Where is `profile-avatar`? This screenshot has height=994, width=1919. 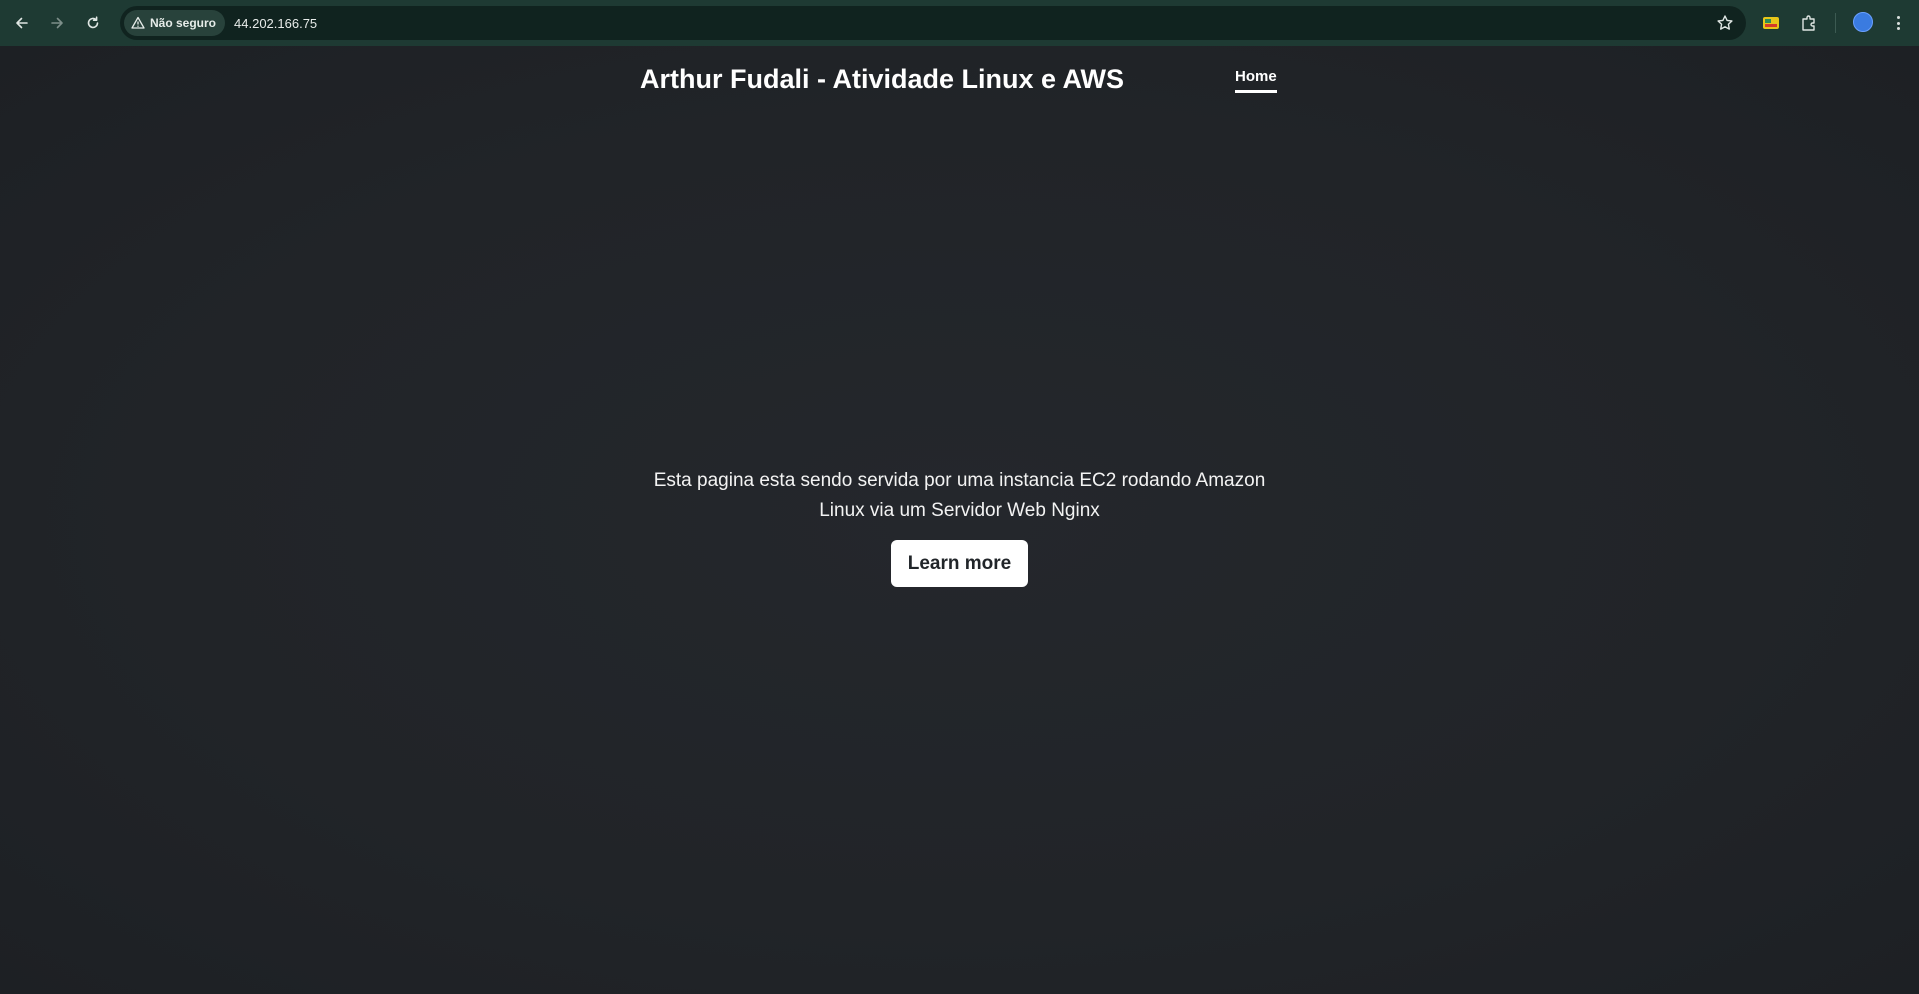 profile-avatar is located at coordinates (1863, 22).